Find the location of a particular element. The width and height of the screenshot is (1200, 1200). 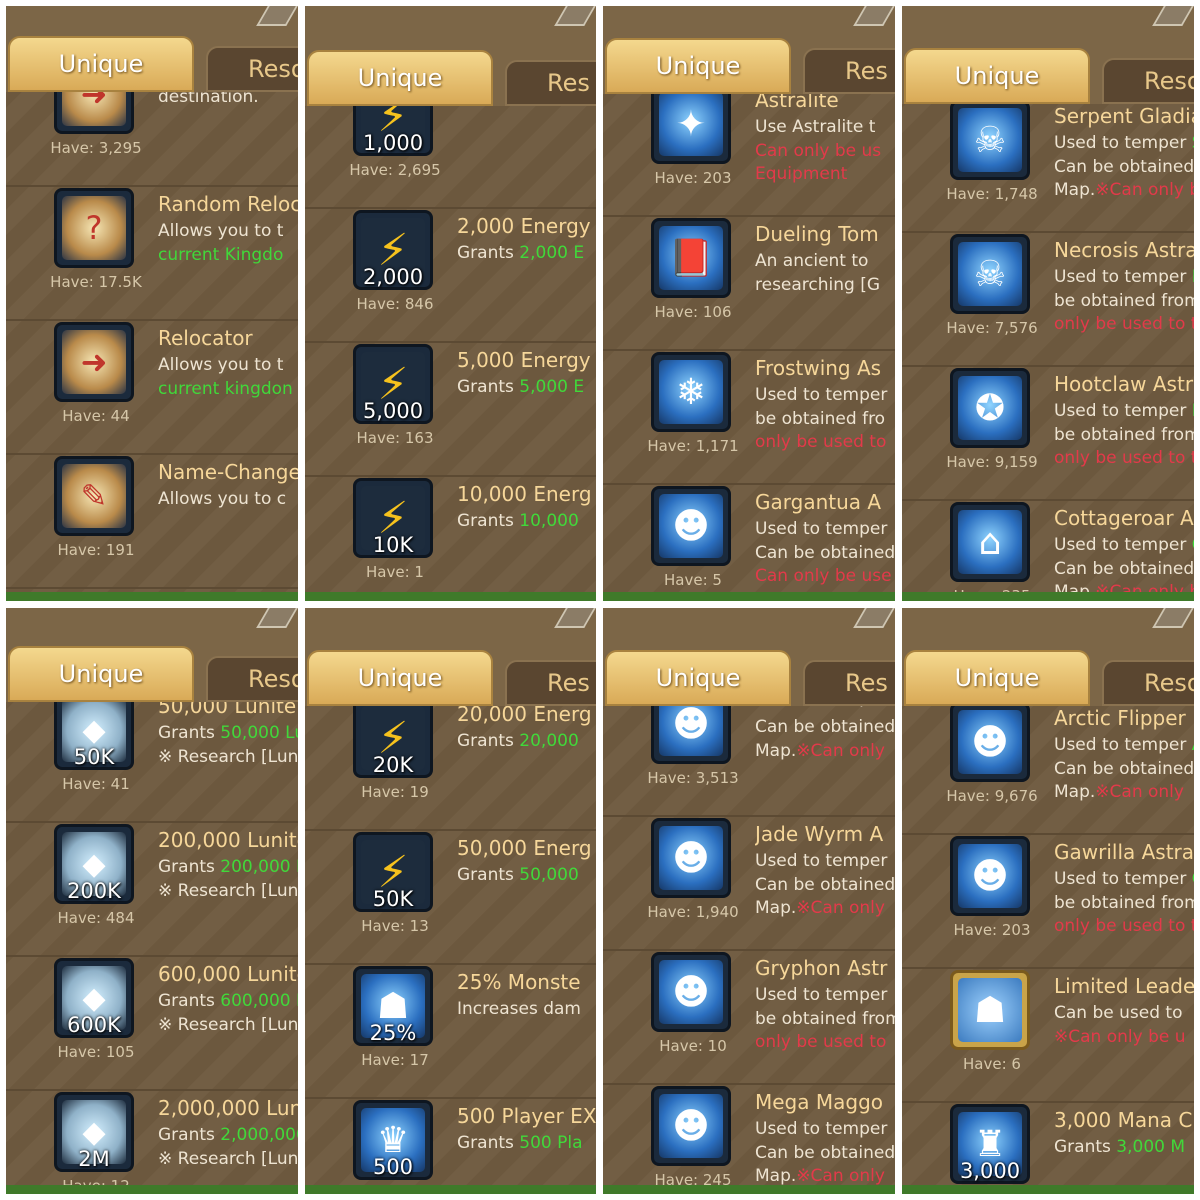

relocator-icon: ➜ is located at coordinates (94, 362).